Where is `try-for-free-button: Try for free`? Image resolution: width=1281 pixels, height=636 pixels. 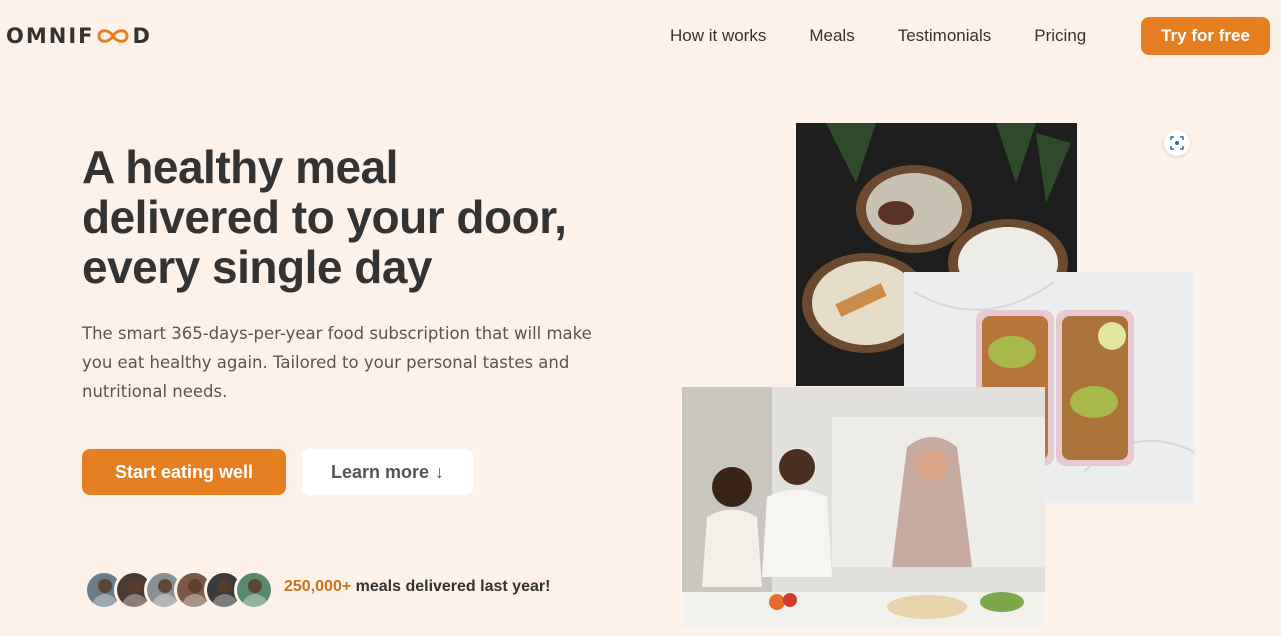
try-for-free-button: Try for free is located at coordinates (1205, 36).